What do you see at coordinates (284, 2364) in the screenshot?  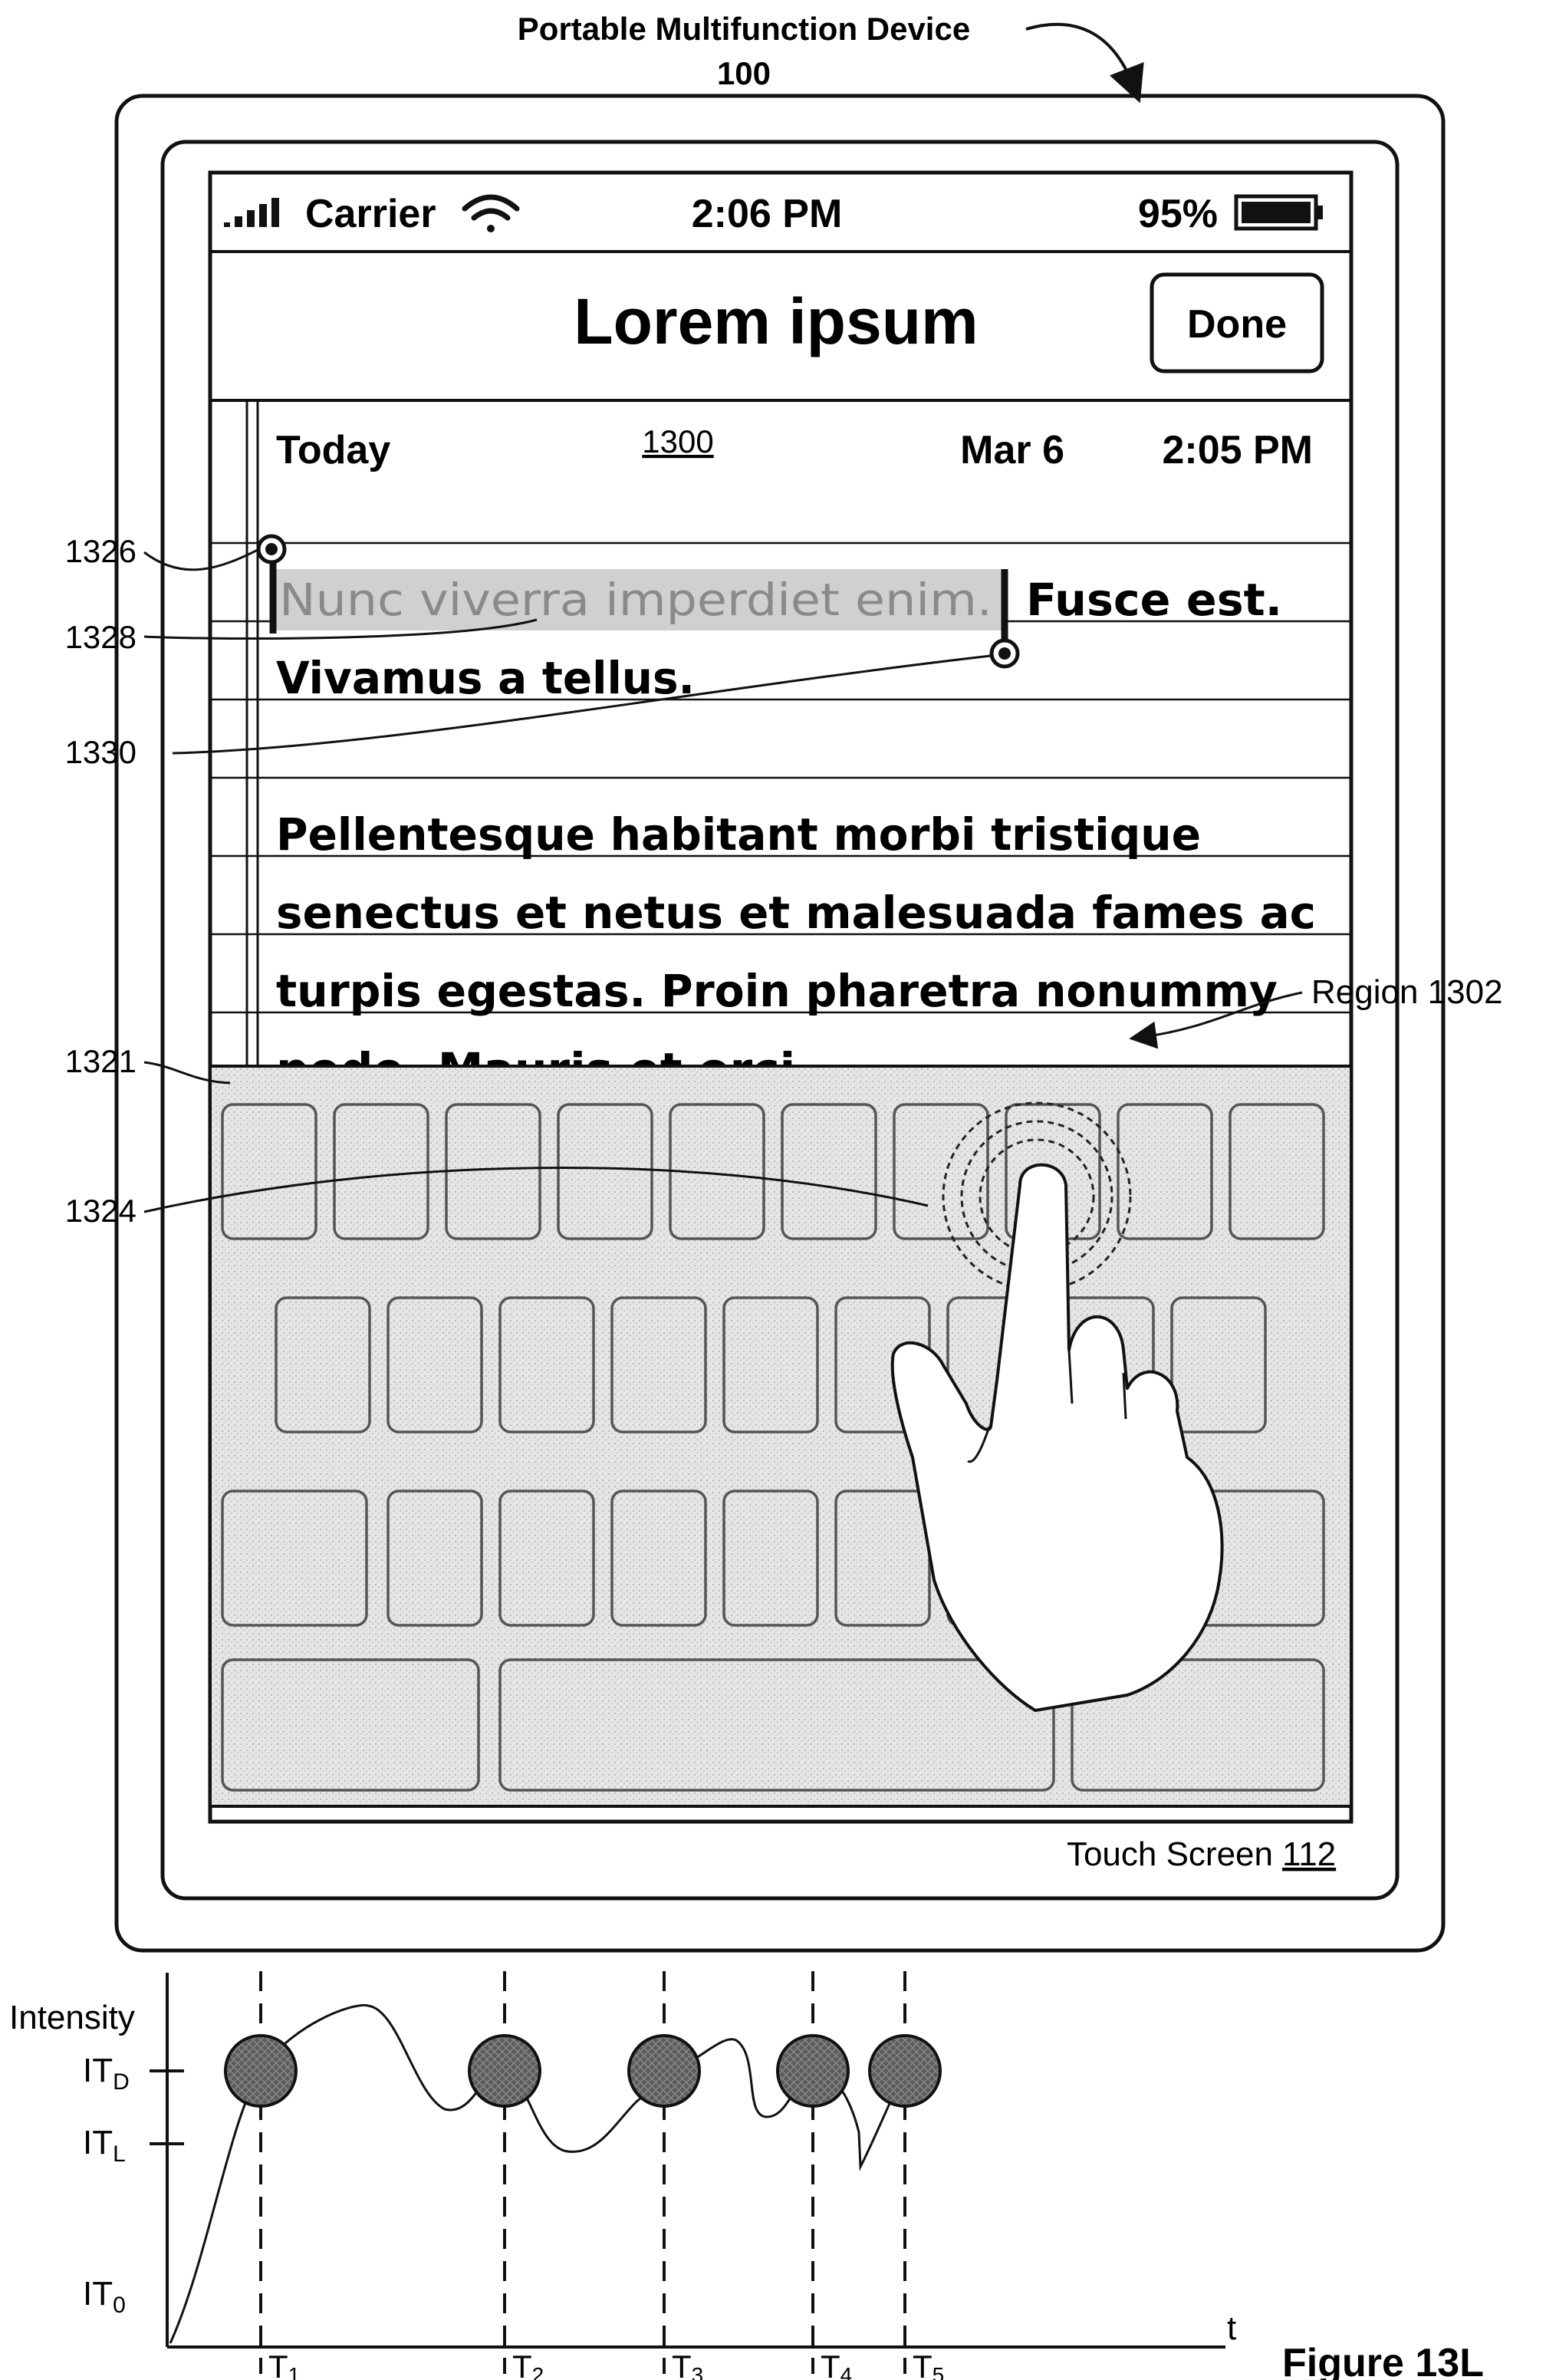 I see `time-mark-t1: T1` at bounding box center [284, 2364].